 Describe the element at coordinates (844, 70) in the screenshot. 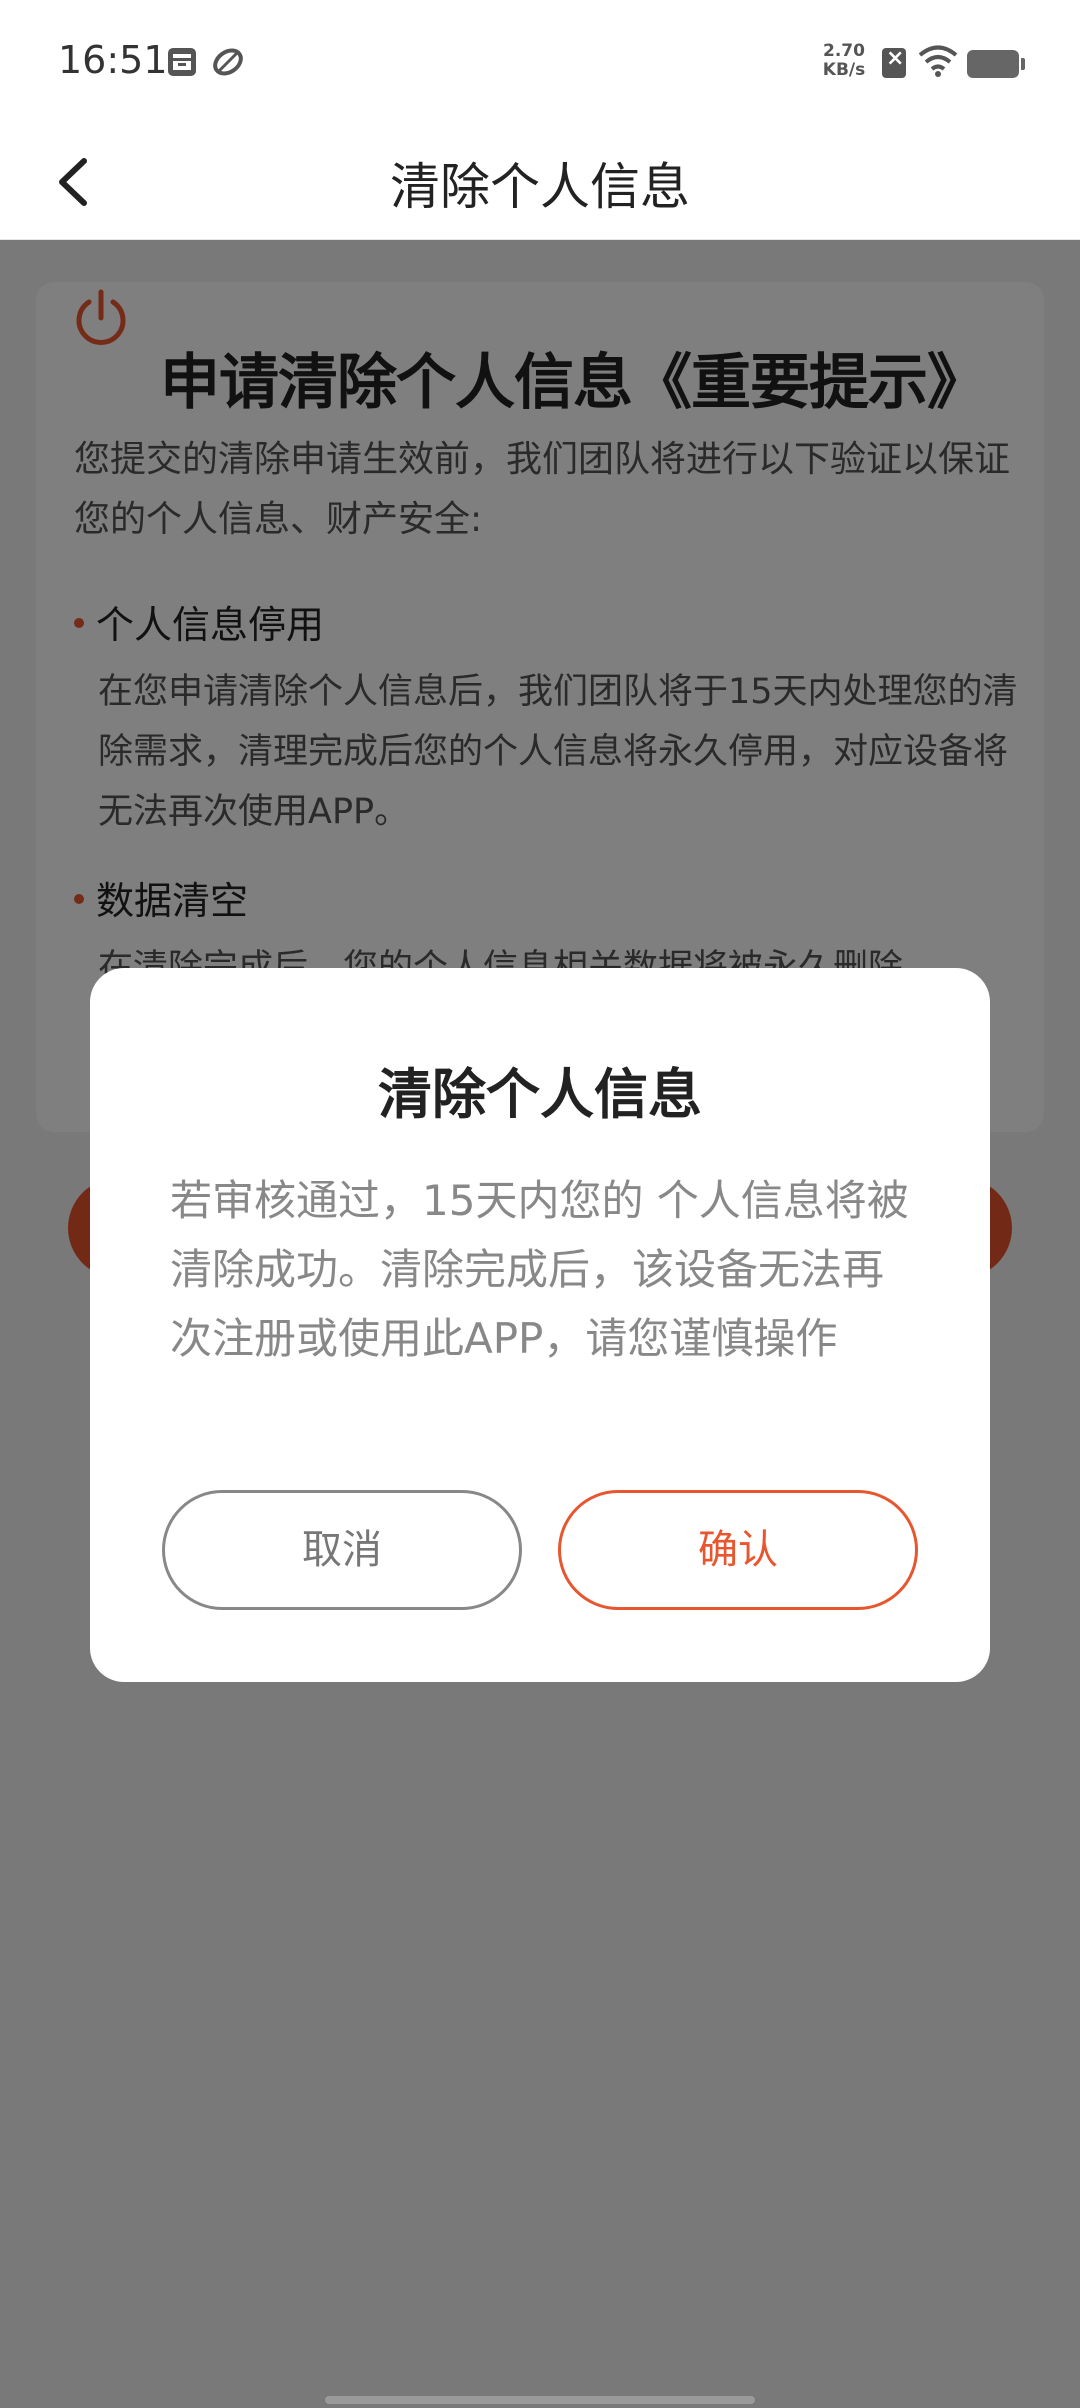

I see `network-speed-unit: KB/s` at that location.